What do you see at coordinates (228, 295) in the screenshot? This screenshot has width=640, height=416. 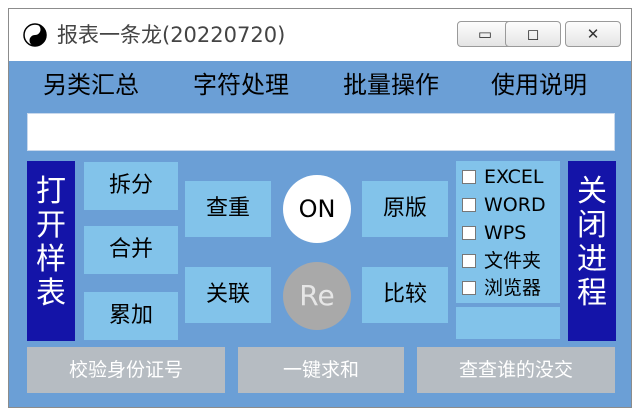 I see `link-button: 关联` at bounding box center [228, 295].